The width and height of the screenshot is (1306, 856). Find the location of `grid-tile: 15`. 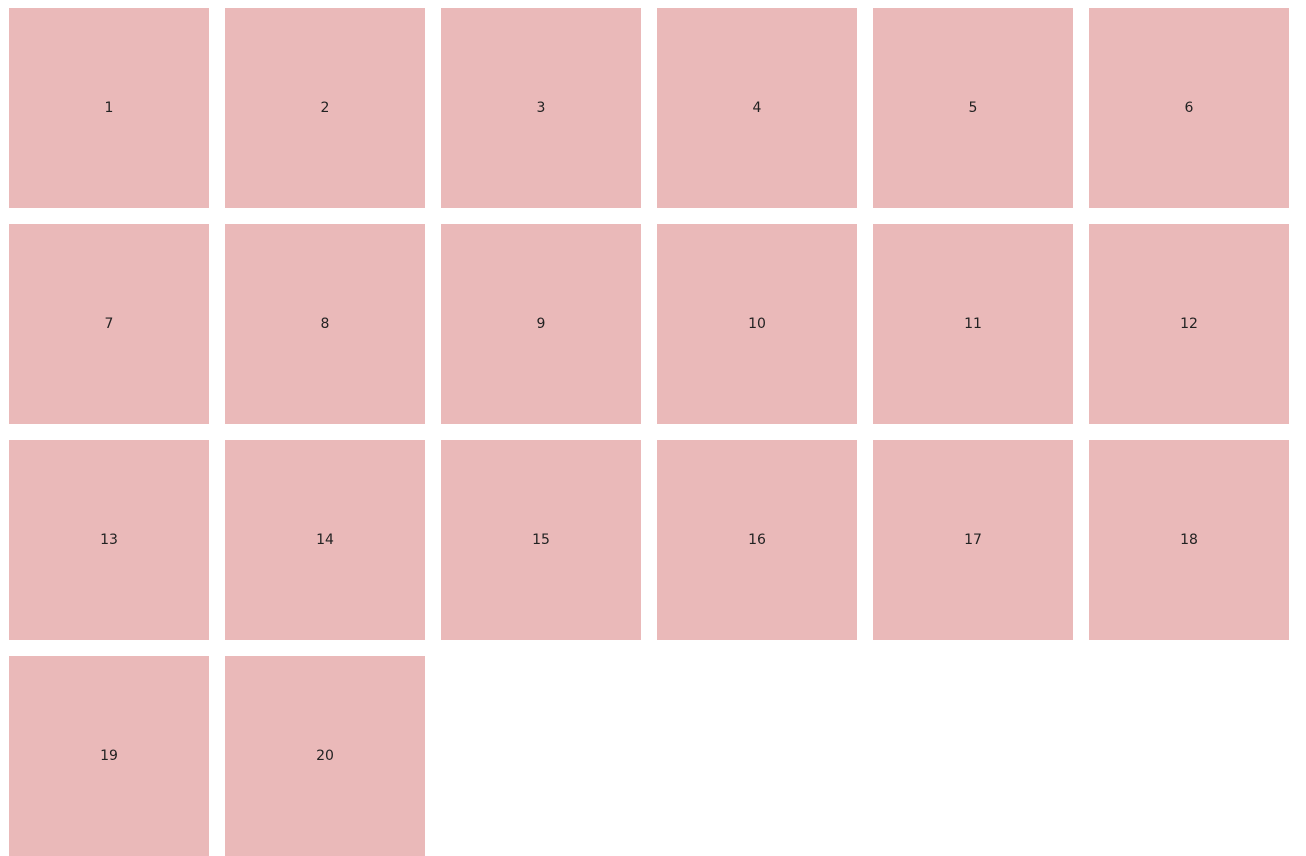

grid-tile: 15 is located at coordinates (541, 540).